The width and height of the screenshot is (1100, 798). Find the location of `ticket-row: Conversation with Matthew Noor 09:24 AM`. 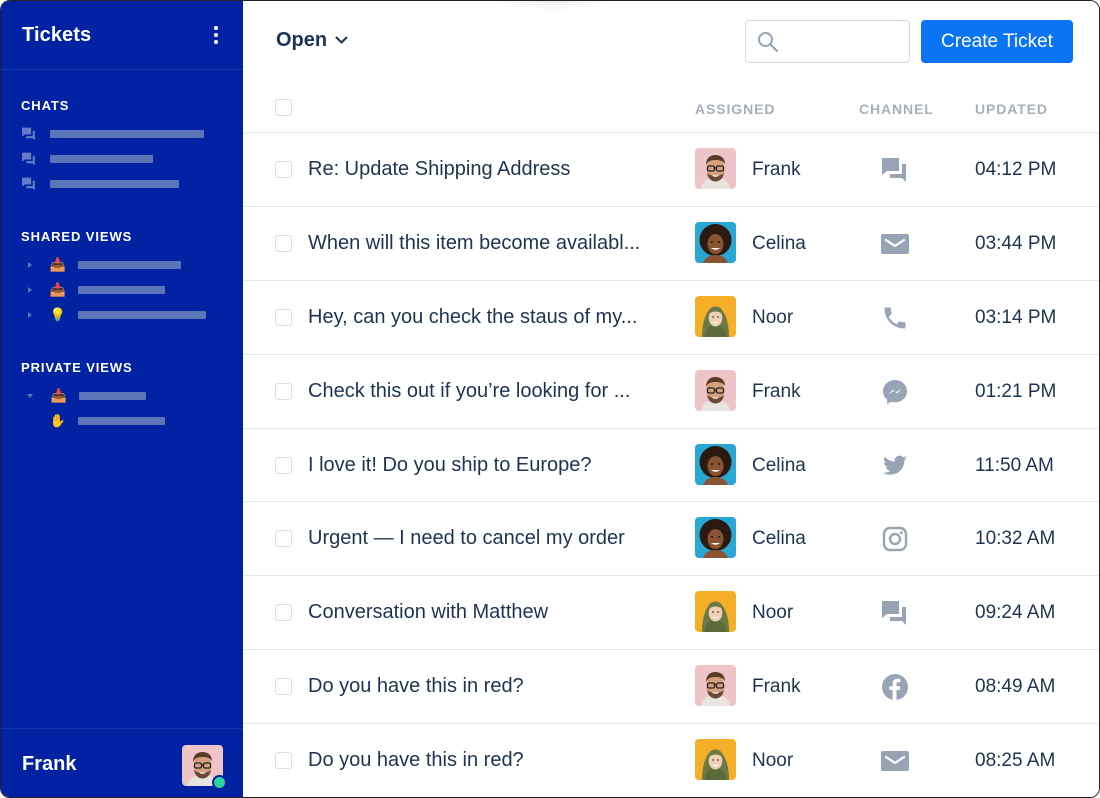

ticket-row: Conversation with Matthew Noor 09:24 AM is located at coordinates (671, 613).